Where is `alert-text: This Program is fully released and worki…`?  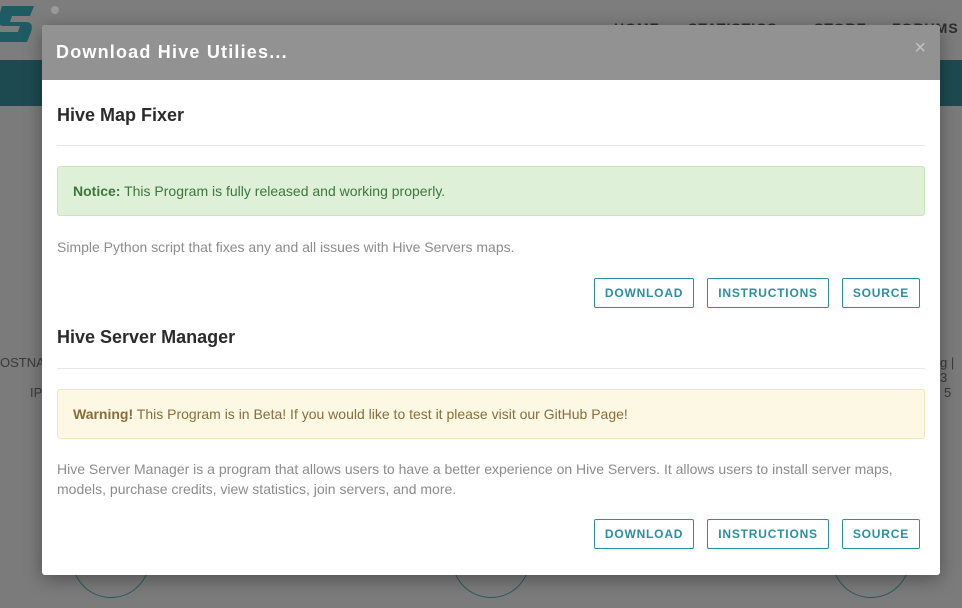
alert-text: This Program is fully released and worki… is located at coordinates (283, 191).